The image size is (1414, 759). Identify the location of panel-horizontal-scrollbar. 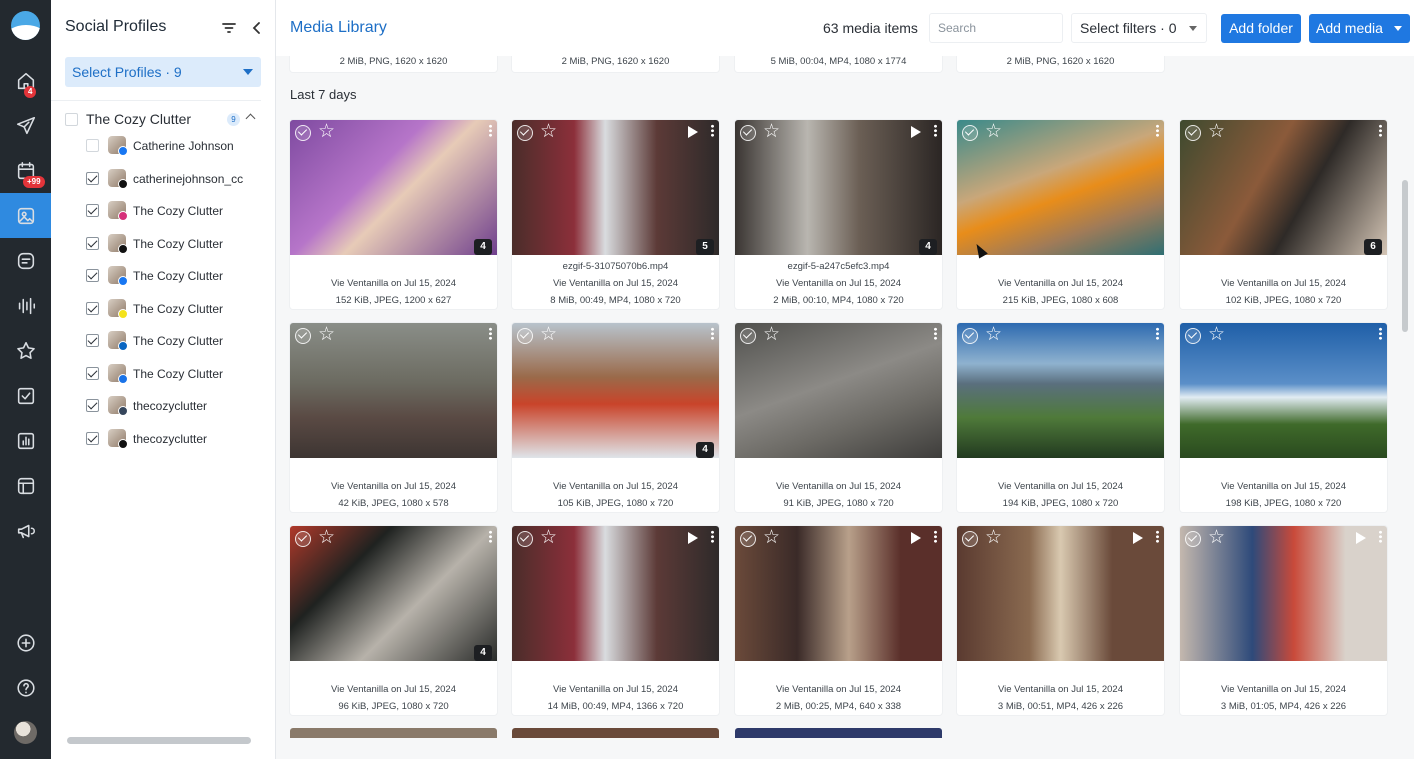
(159, 740).